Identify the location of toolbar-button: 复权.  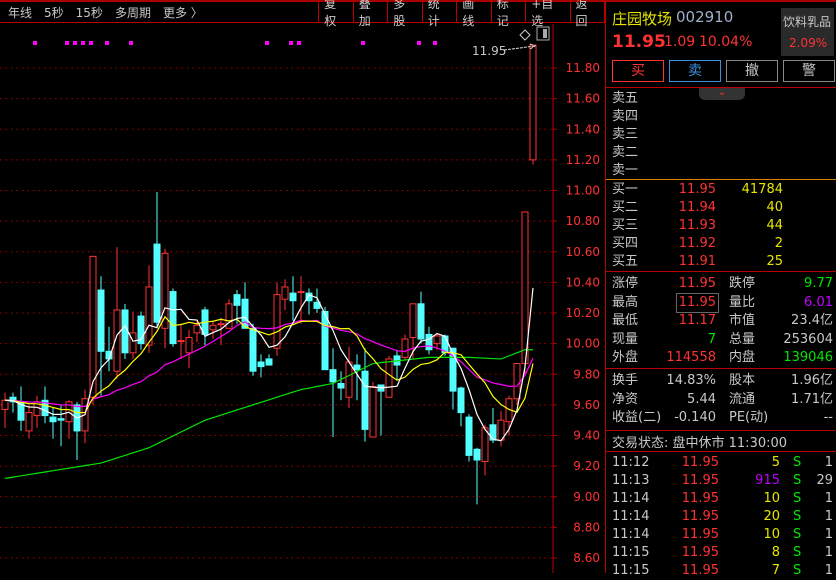
(336, 14).